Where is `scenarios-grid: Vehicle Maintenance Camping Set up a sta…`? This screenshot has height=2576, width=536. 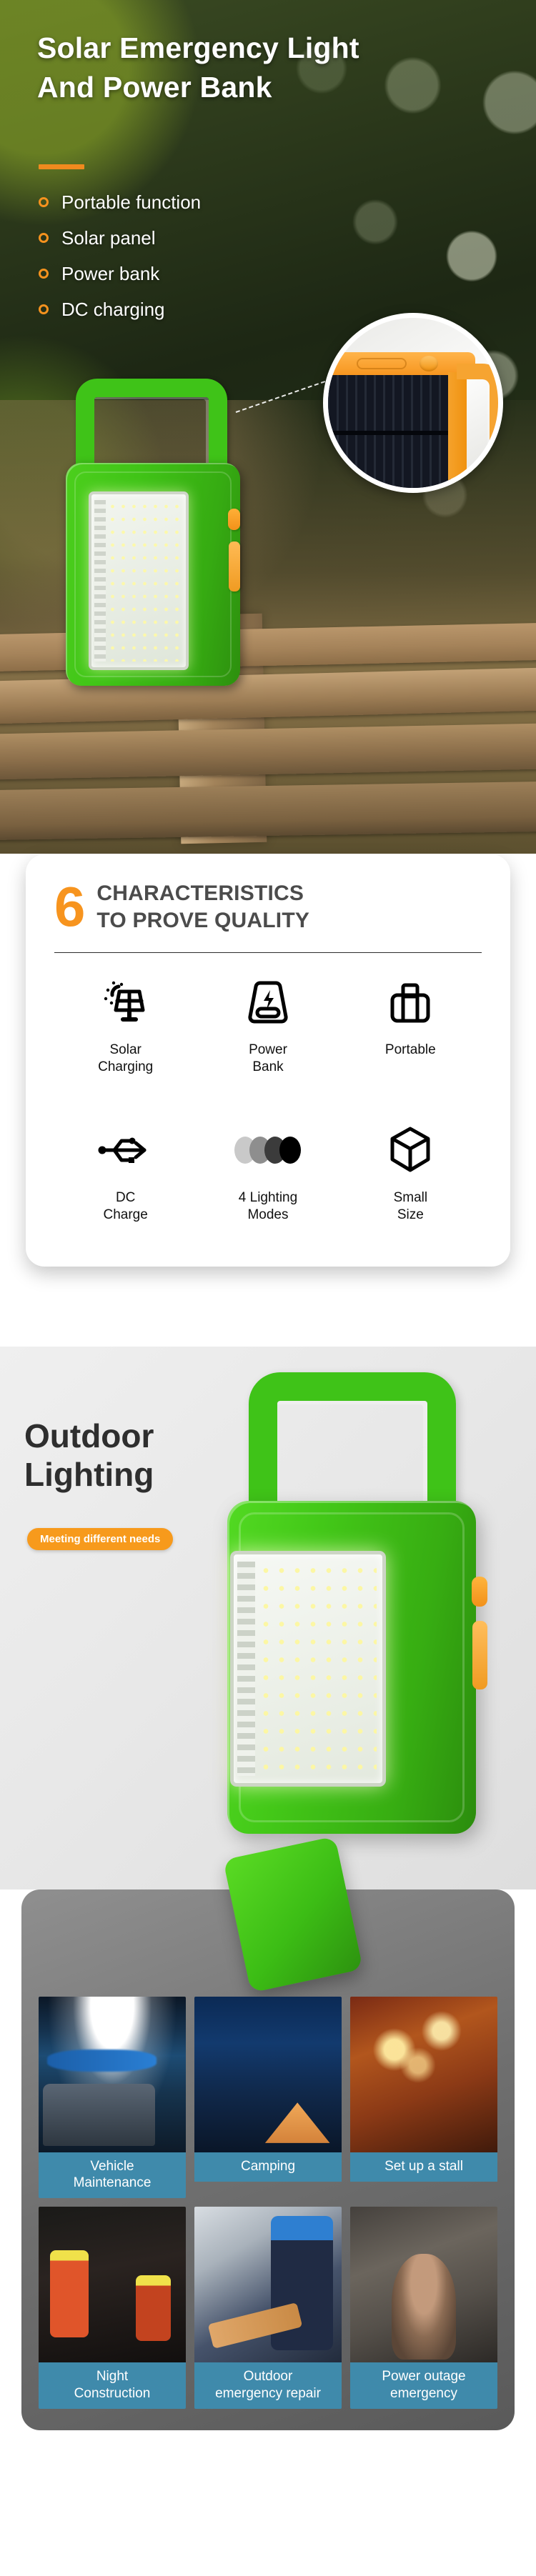
scenarios-grid: Vehicle Maintenance Camping Set up a sta… is located at coordinates (268, 2203).